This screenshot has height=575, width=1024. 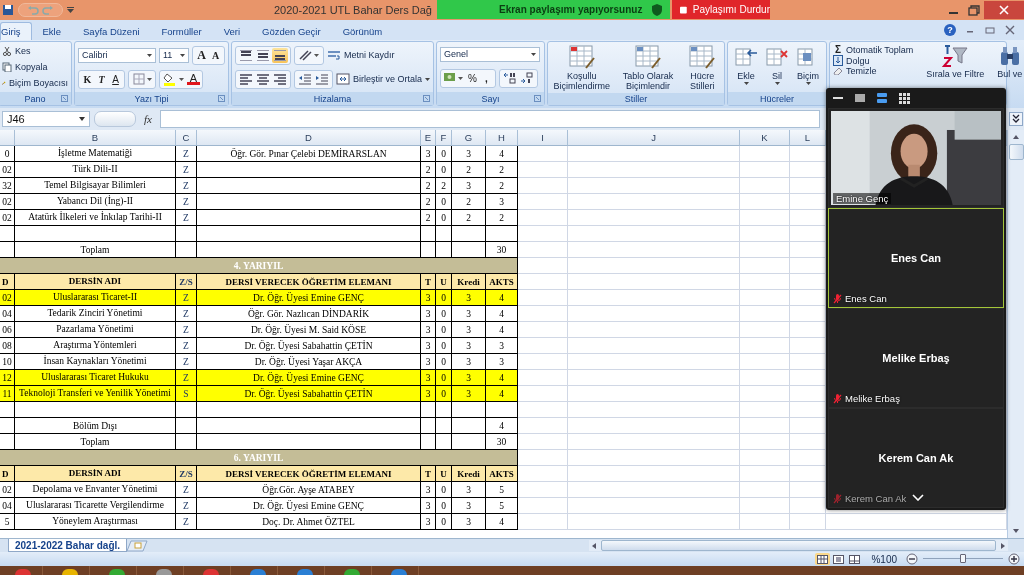 I want to click on comma-button: ,, so click(x=486, y=78).